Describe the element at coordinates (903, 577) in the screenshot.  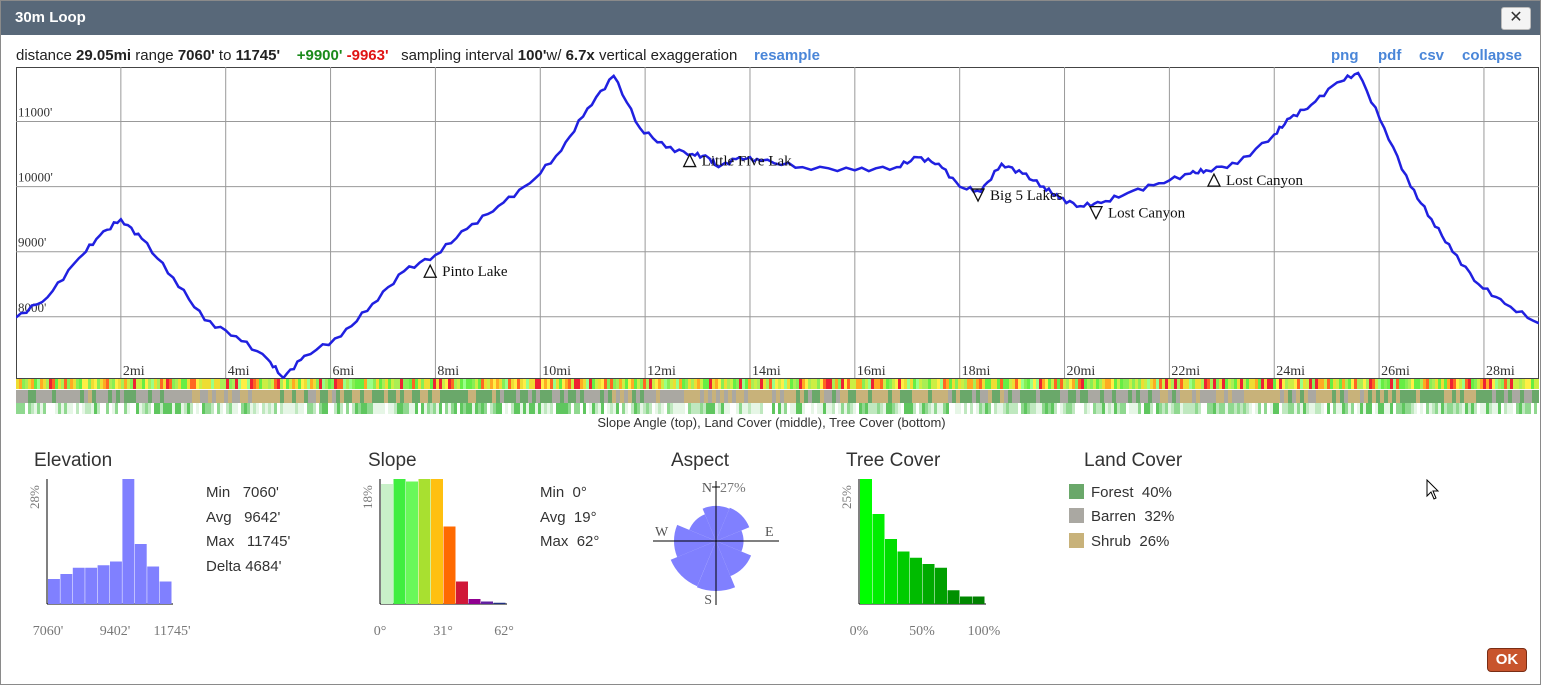
I see `histogram-bar` at that location.